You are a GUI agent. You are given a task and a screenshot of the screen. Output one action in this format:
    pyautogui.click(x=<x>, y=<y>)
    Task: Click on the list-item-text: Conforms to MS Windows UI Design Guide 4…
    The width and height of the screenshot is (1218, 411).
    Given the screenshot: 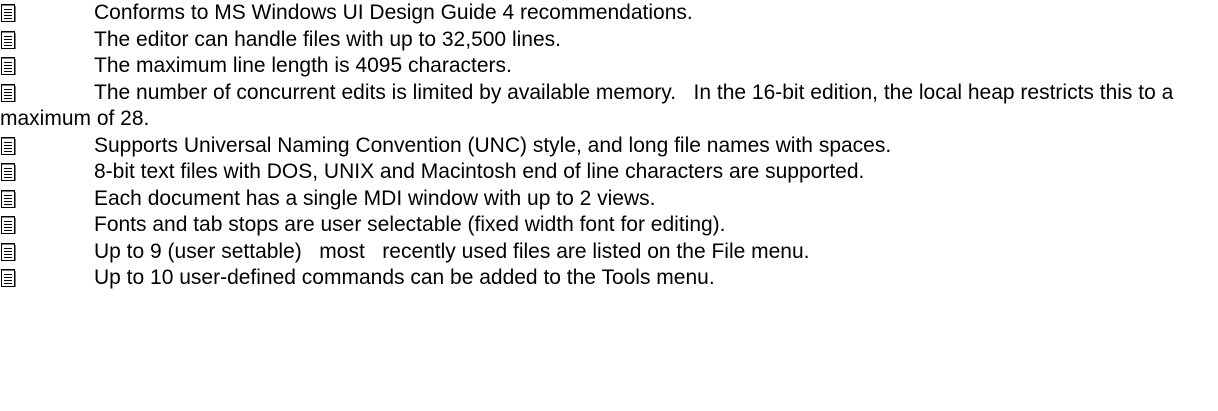 What is the action you would take?
    pyautogui.click(x=393, y=12)
    